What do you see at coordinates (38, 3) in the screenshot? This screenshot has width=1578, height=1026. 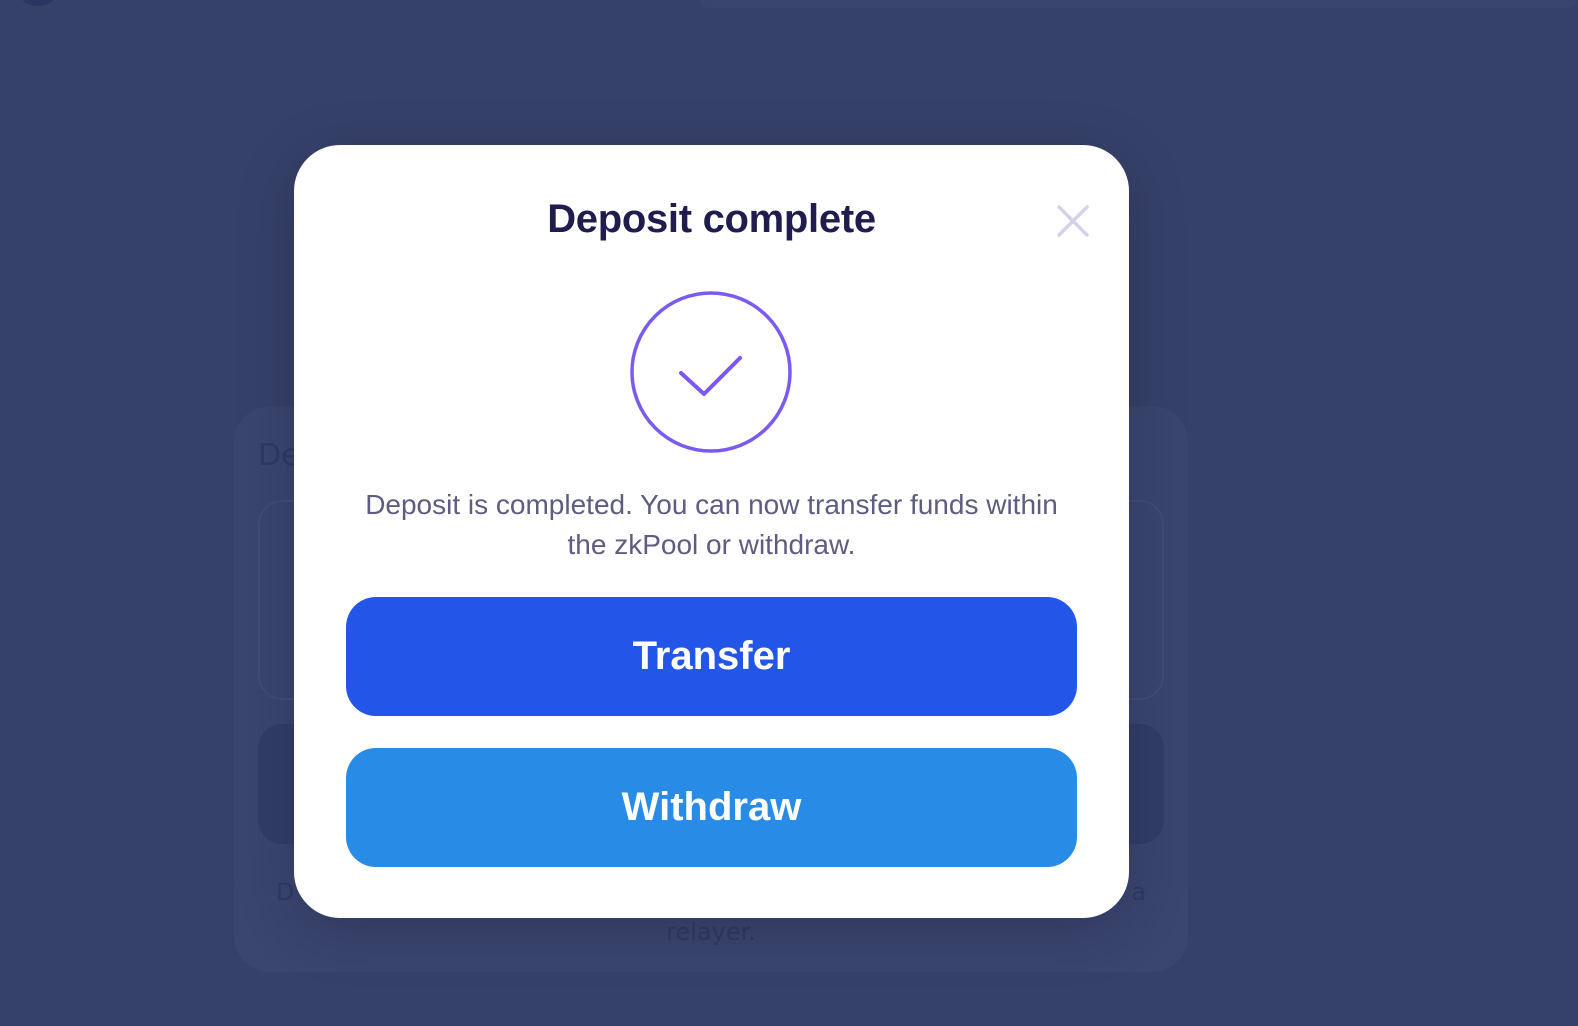 I see `background-avatar` at bounding box center [38, 3].